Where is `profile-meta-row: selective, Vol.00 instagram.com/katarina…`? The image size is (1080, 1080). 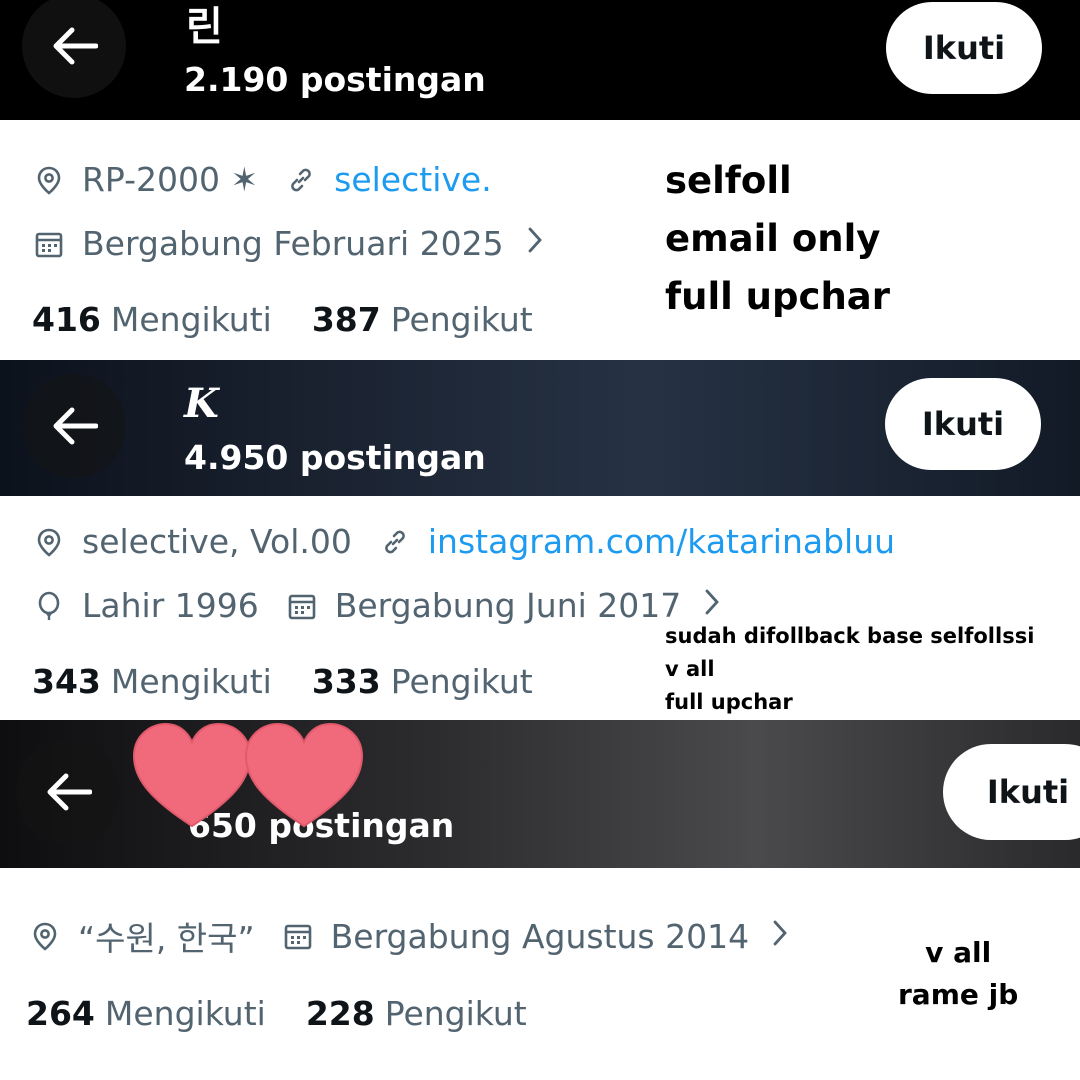
profile-meta-row: selective, Vol.00 instagram.com/katarina… is located at coordinates (464, 541).